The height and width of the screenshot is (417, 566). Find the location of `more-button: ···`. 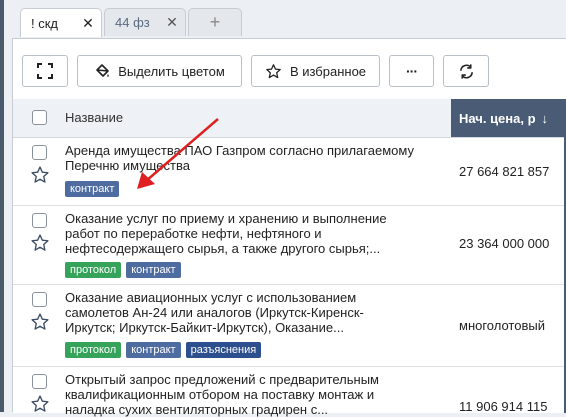

more-button: ··· is located at coordinates (411, 71).